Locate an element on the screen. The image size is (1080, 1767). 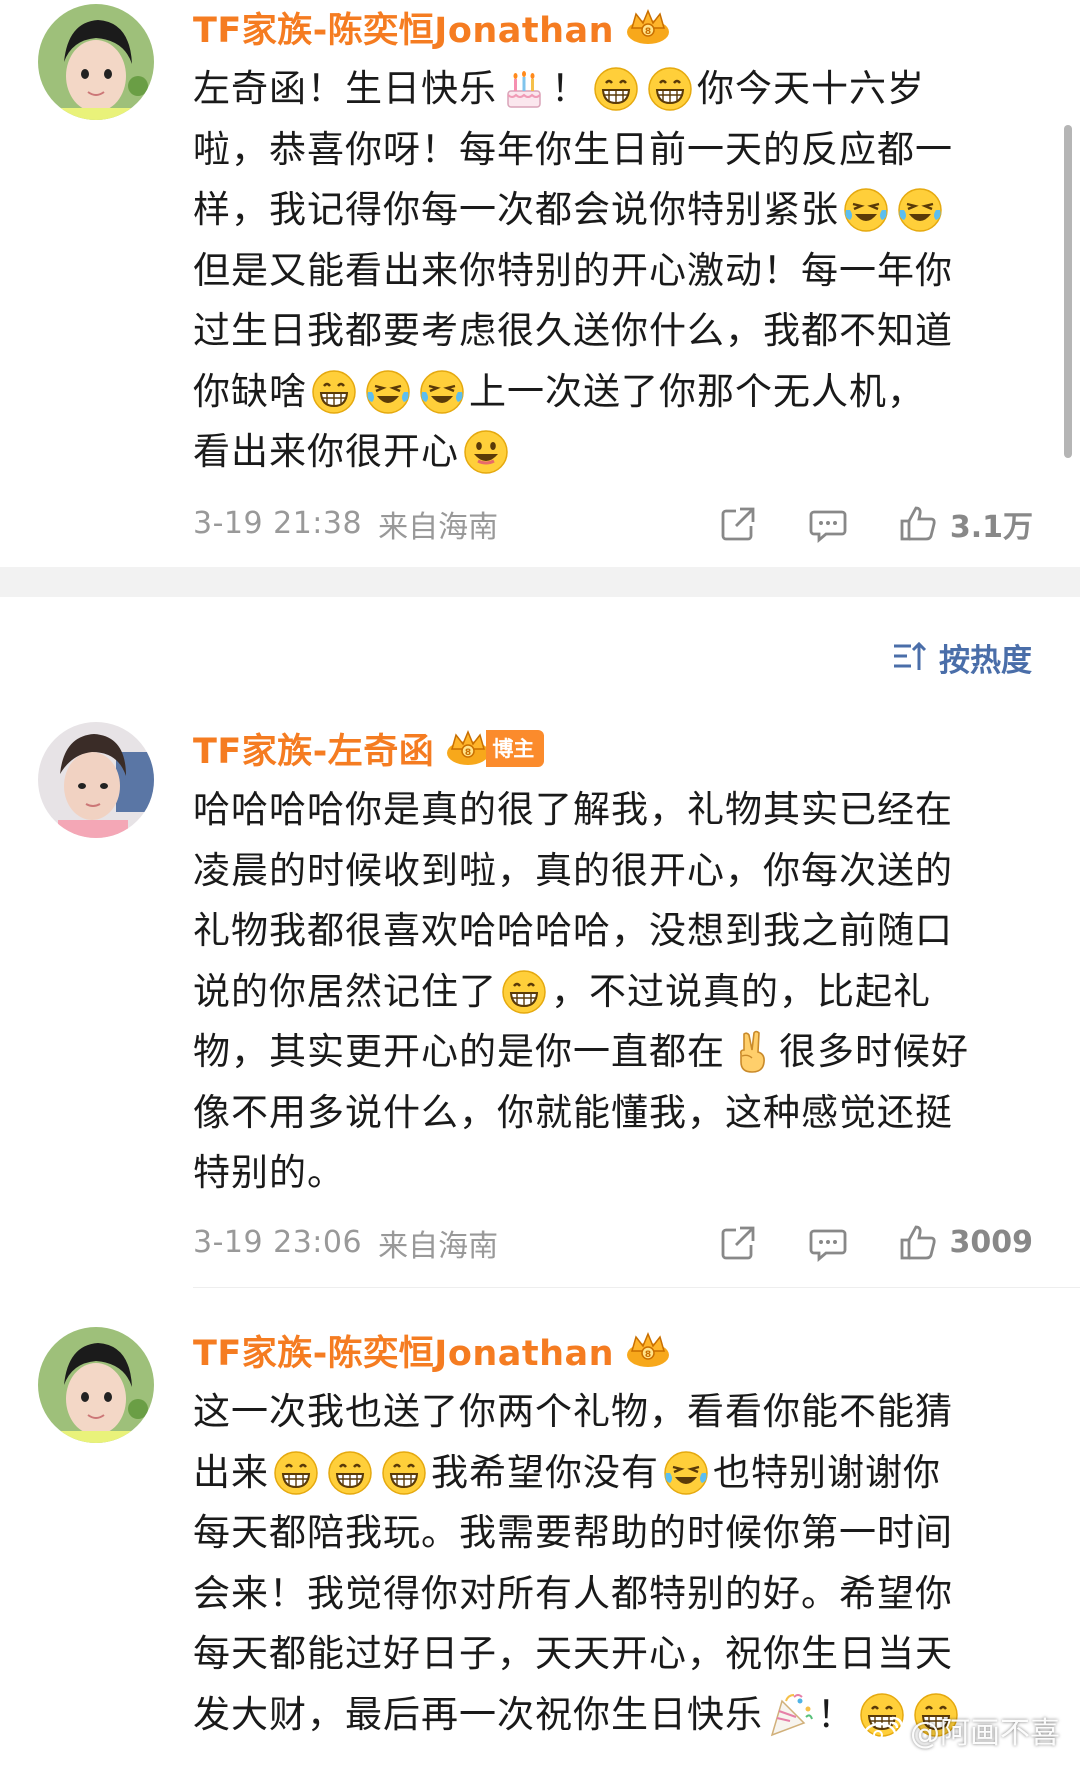
comment-text-segment: 左奇函！生日快乐 is located at coordinates (345, 88).